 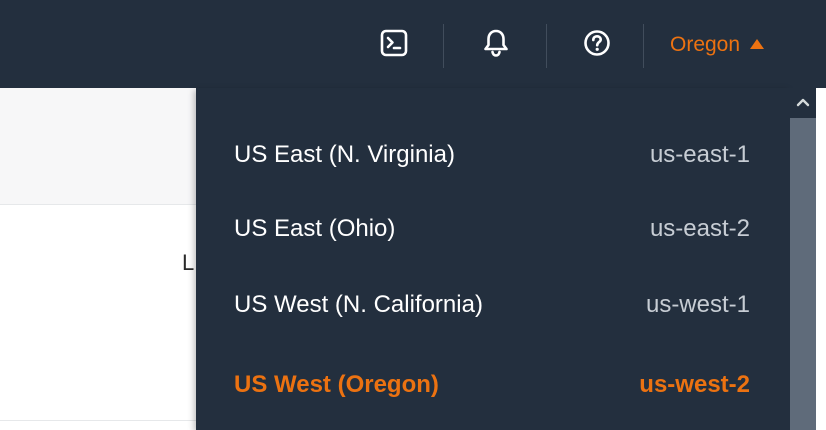 I want to click on scroll-up-button, so click(x=803, y=103).